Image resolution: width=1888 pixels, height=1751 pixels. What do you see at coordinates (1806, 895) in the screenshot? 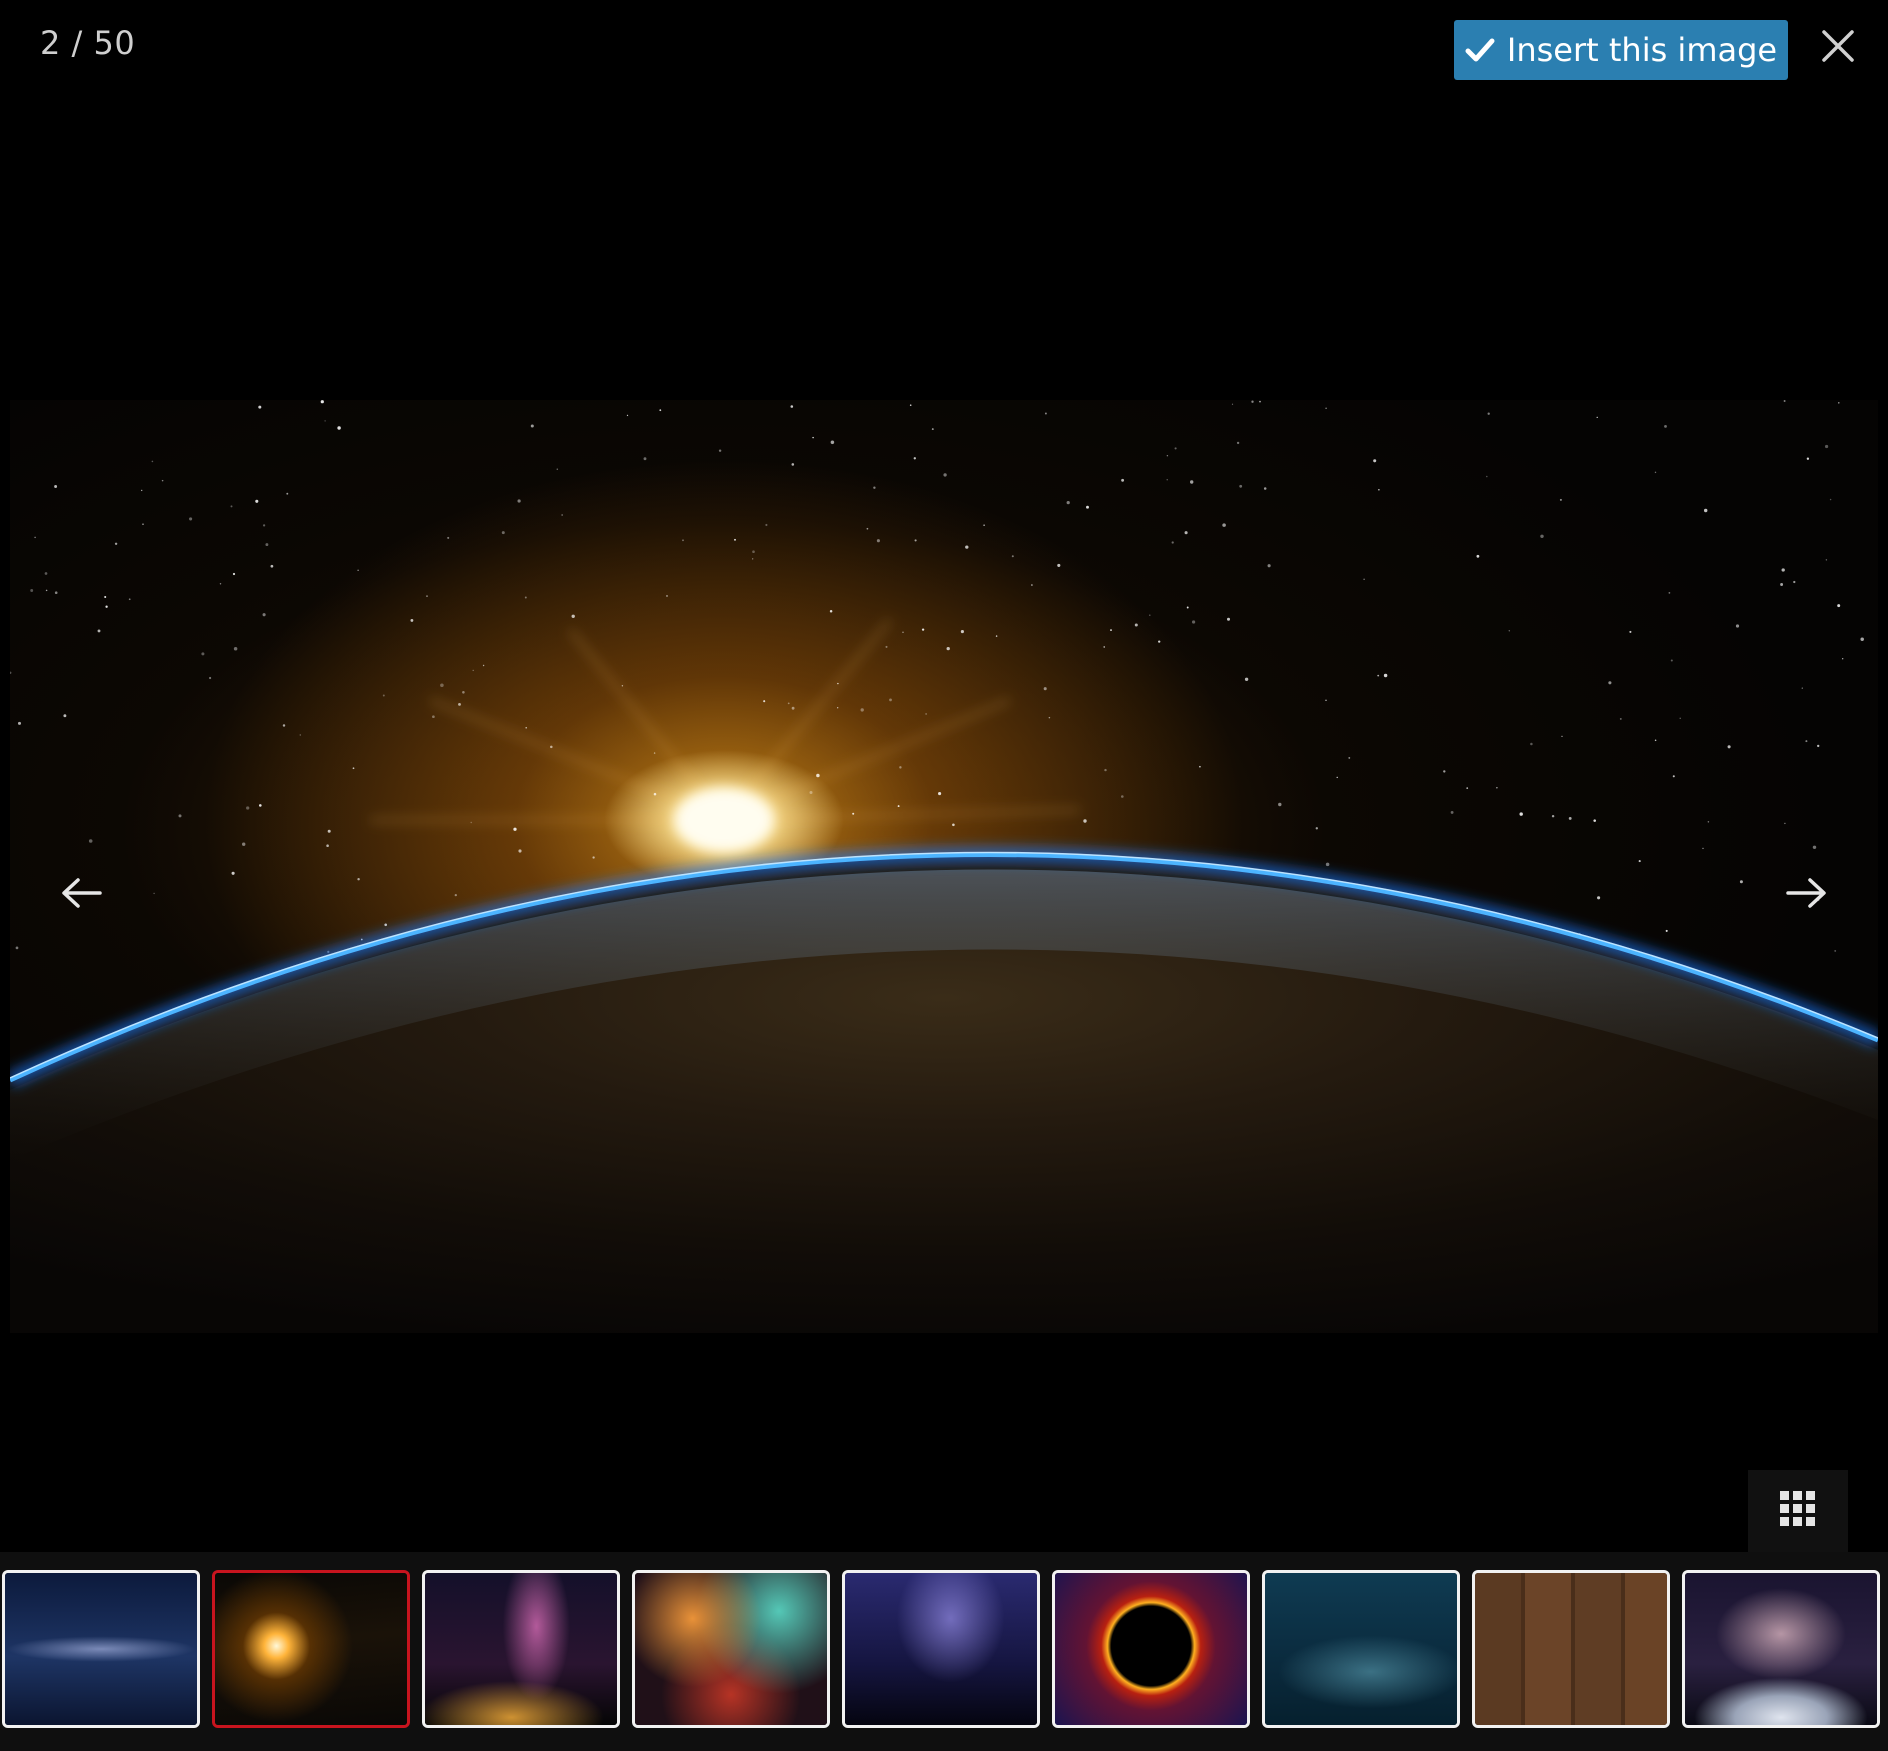
I see `next-image-button` at bounding box center [1806, 895].